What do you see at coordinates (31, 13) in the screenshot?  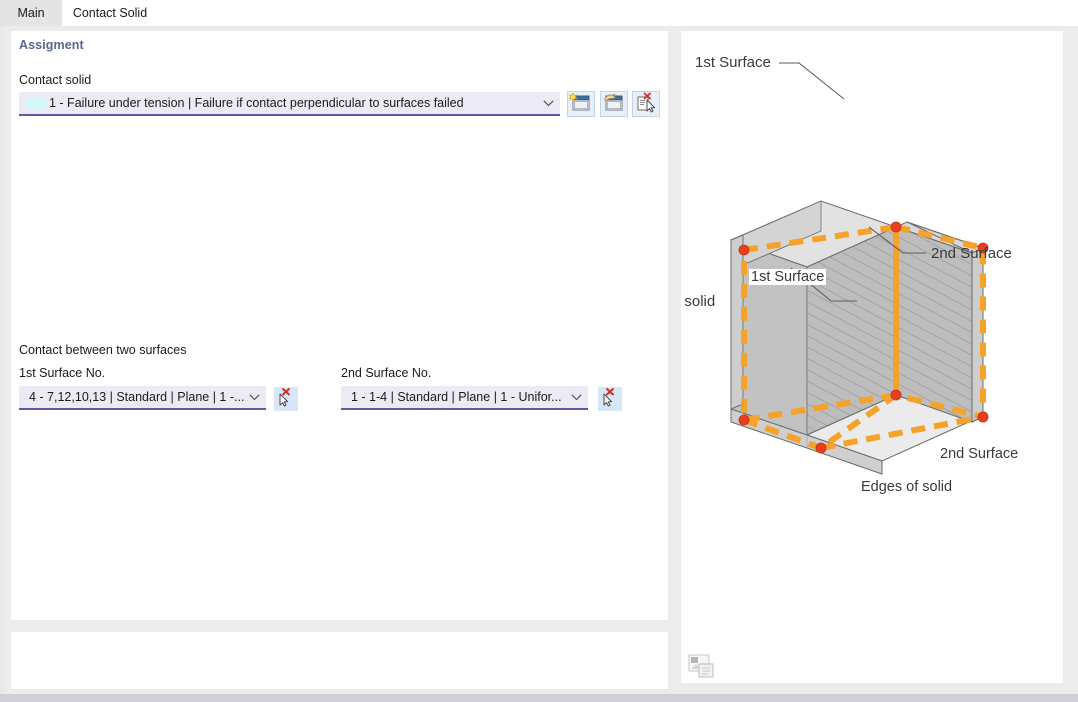 I see `tab-main: Main` at bounding box center [31, 13].